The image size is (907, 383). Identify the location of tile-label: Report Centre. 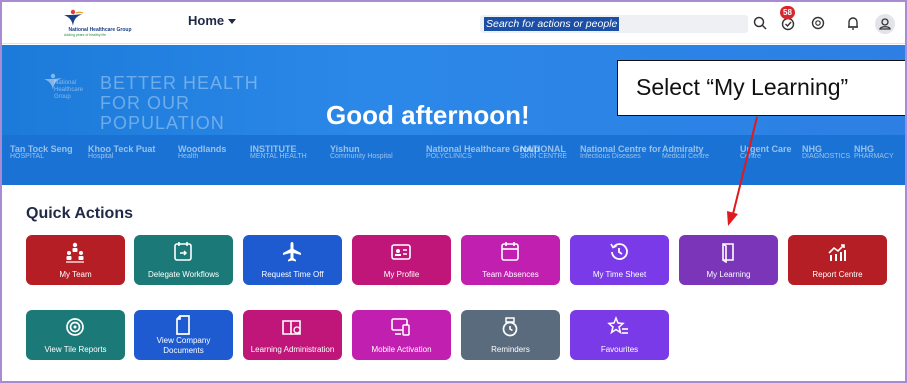
(837, 274).